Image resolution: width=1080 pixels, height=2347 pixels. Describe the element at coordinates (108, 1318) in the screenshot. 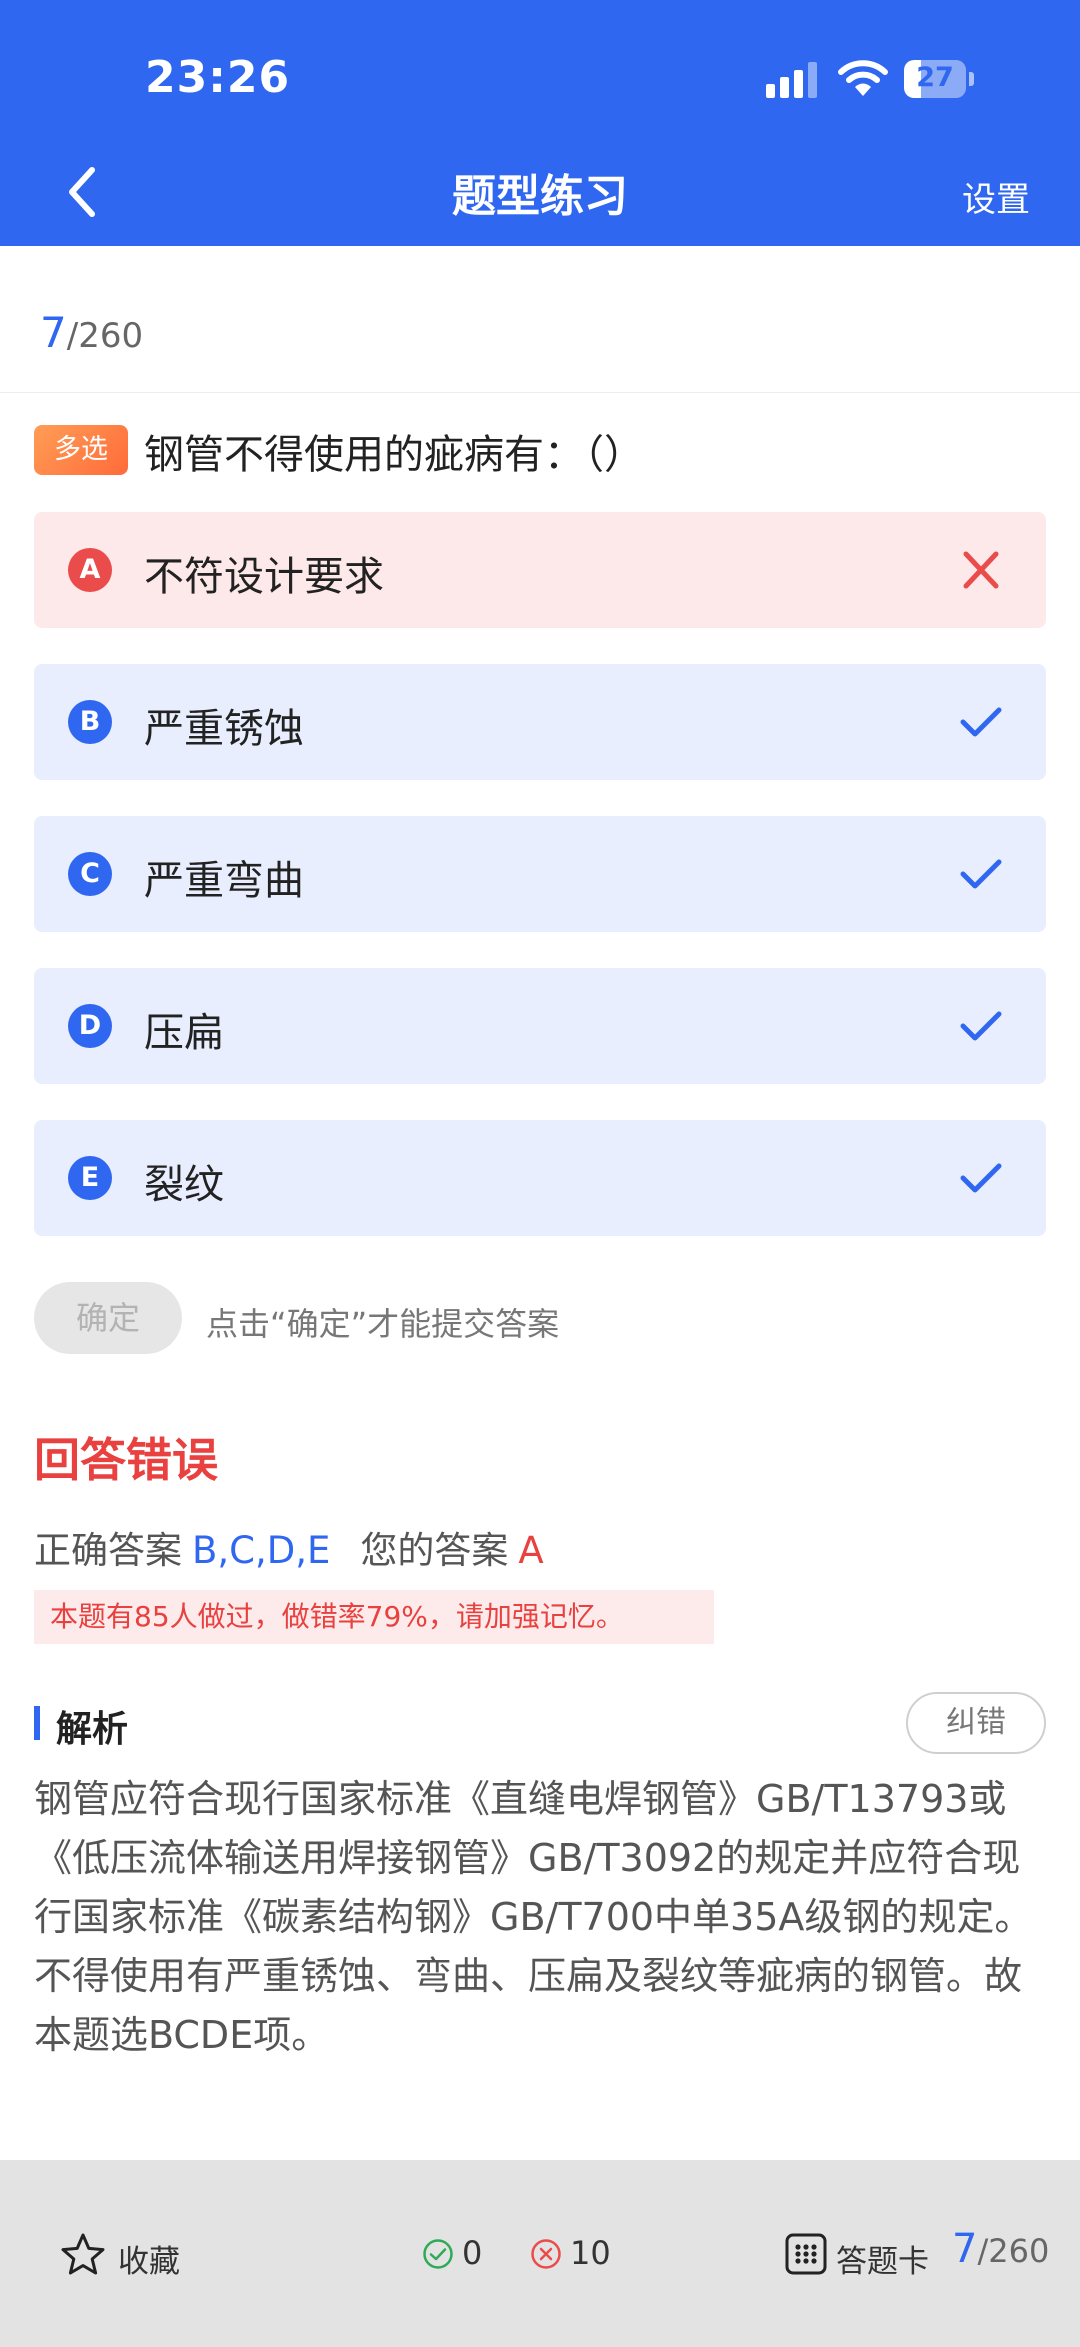

I see `confirm-button: 确定` at that location.